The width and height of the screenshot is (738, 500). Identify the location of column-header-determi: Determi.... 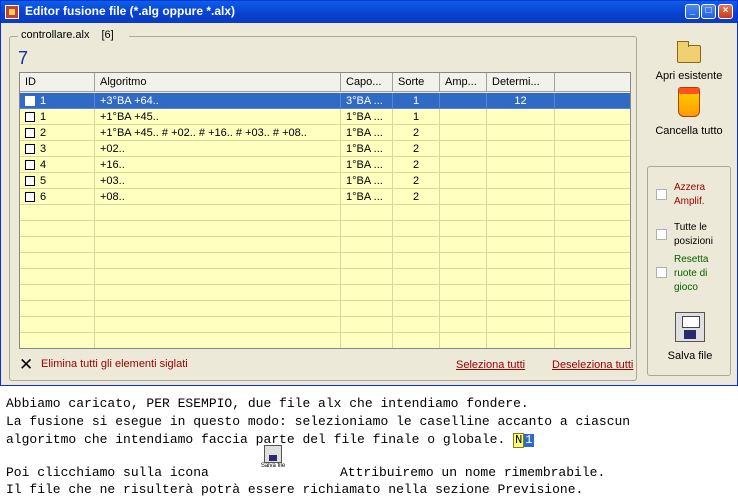
(521, 82).